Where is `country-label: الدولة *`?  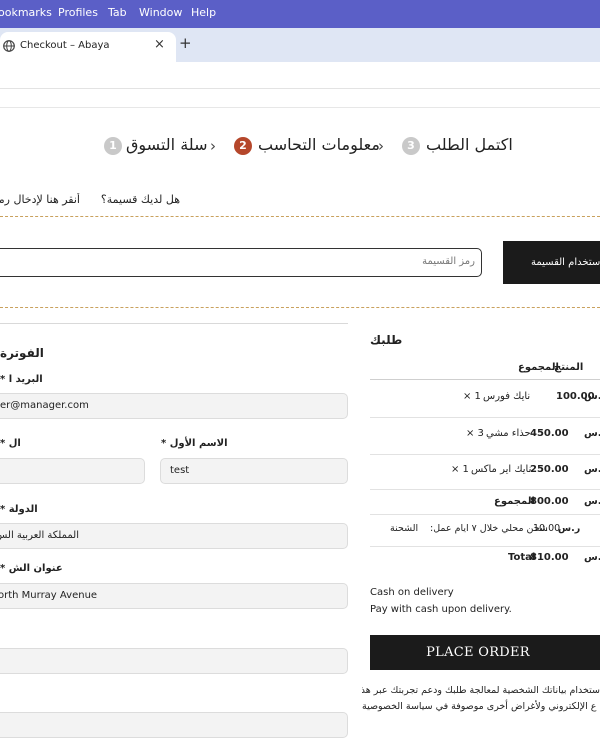
country-label: الدولة * is located at coordinates (19, 509).